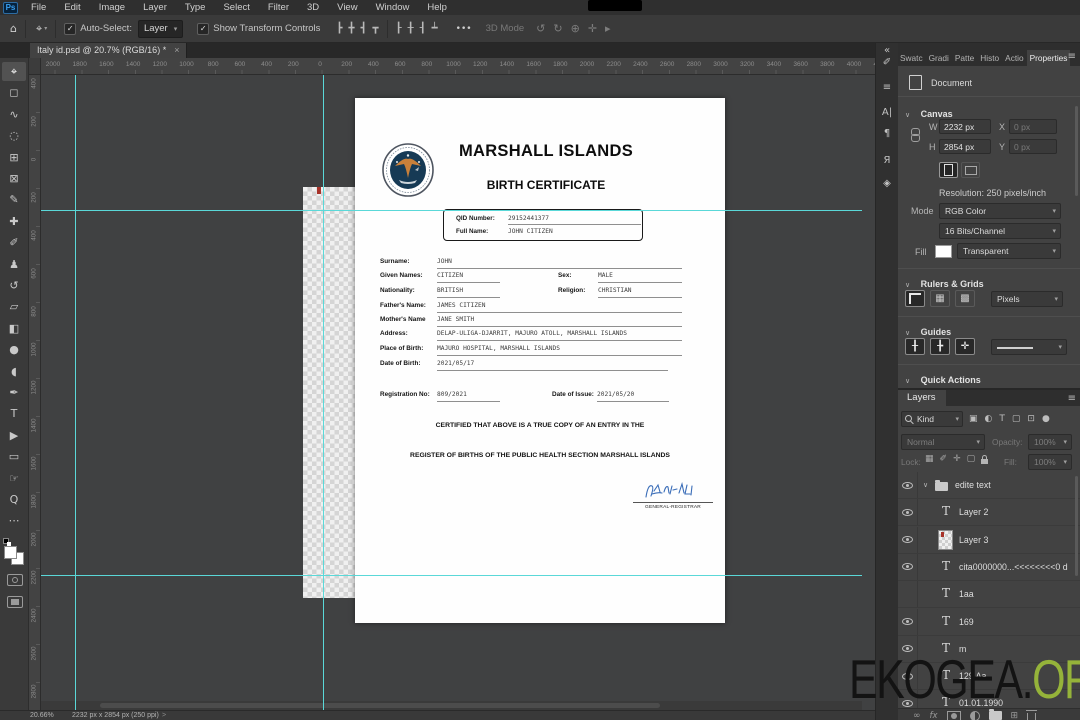  I want to click on layer-row: Tcita0000000...<<<<<<<<0 d, so click(988, 567).